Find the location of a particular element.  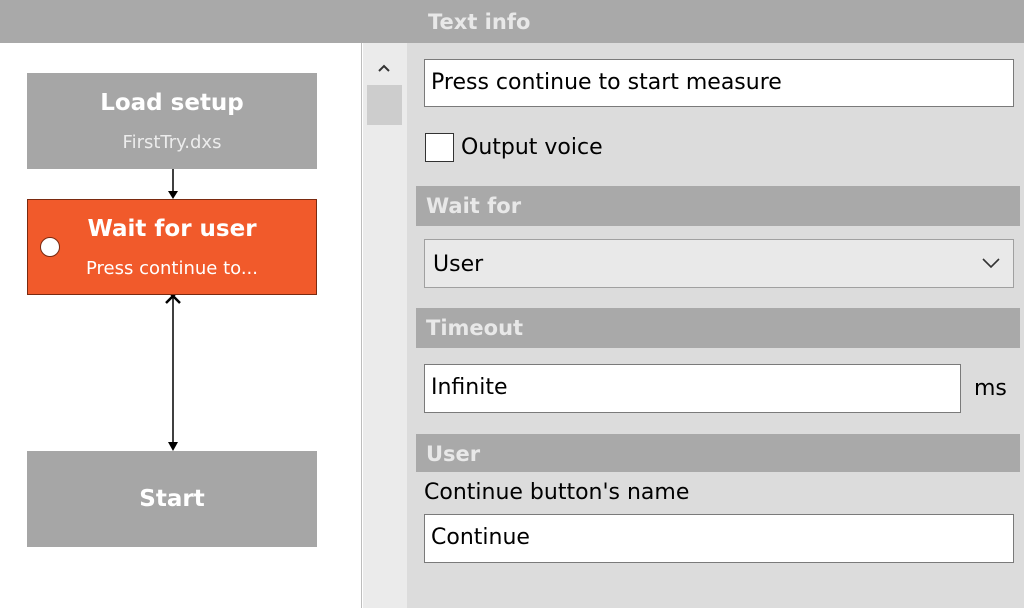

flow-node-start: Start is located at coordinates (172, 499).